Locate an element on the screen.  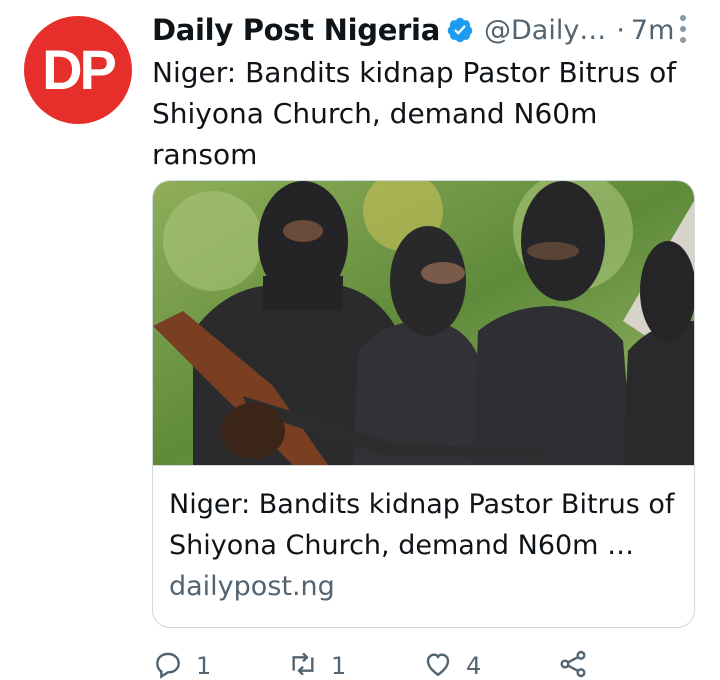
author-avatar: DP is located at coordinates (78, 70).